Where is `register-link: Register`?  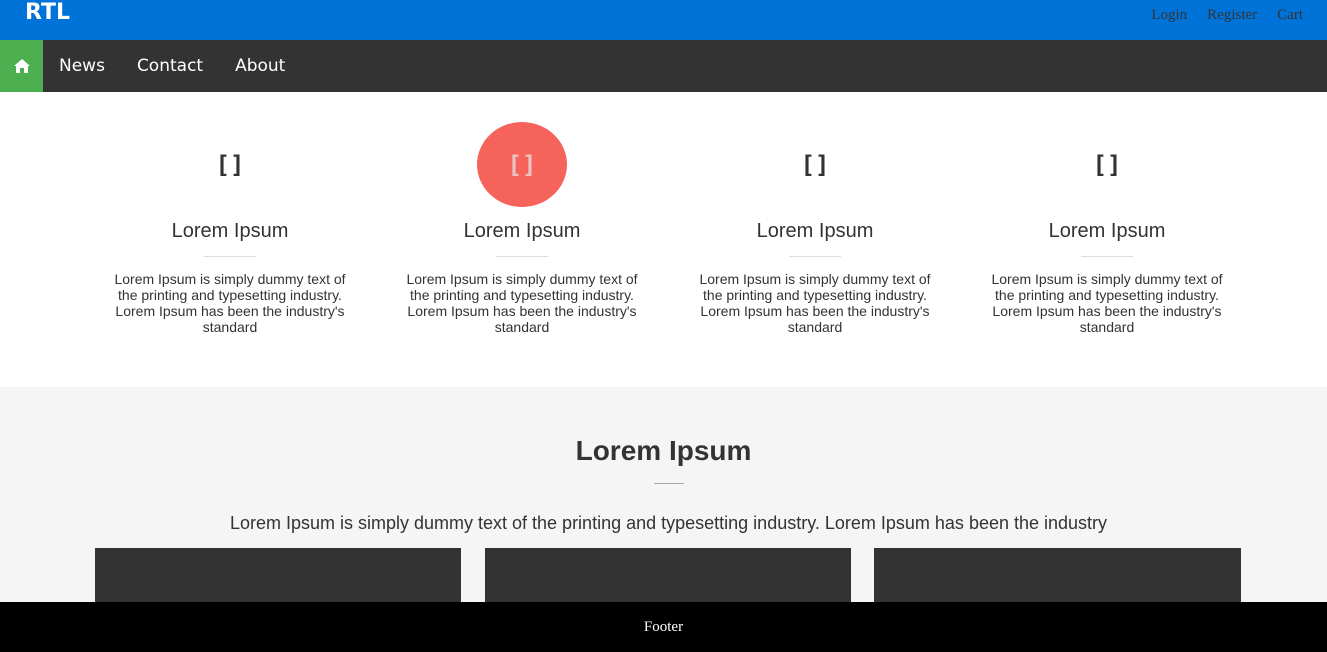
register-link: Register is located at coordinates (1232, 15).